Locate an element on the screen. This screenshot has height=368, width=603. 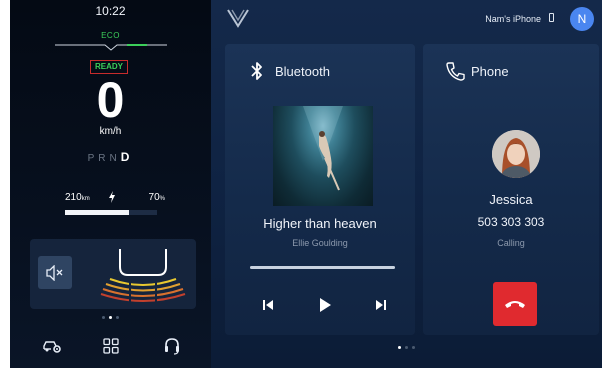
battery-percent-unit: % is located at coordinates (162, 199).